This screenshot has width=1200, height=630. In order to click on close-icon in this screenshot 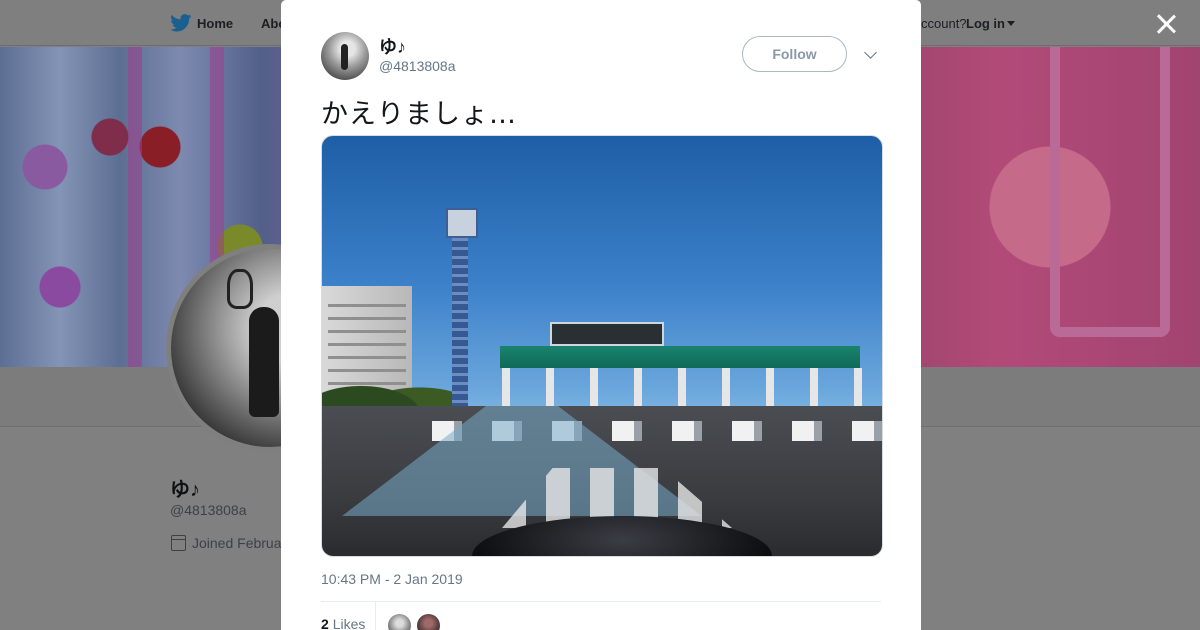, I will do `click(1166, 24)`.